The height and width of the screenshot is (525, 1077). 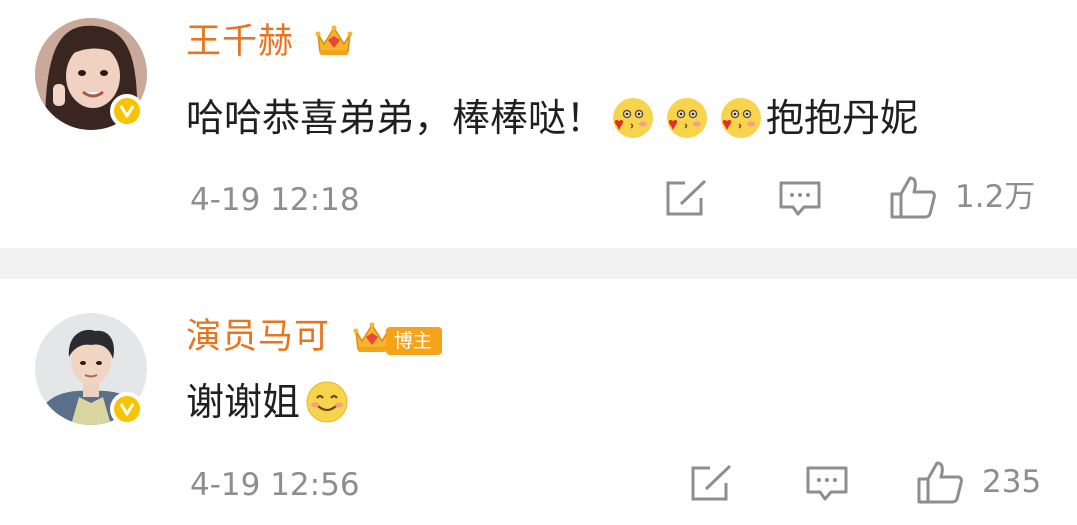 I want to click on comment-text: 哈哈恭喜弟弟，棒棒哒！ 抱抱丹妮, so click(x=552, y=118).